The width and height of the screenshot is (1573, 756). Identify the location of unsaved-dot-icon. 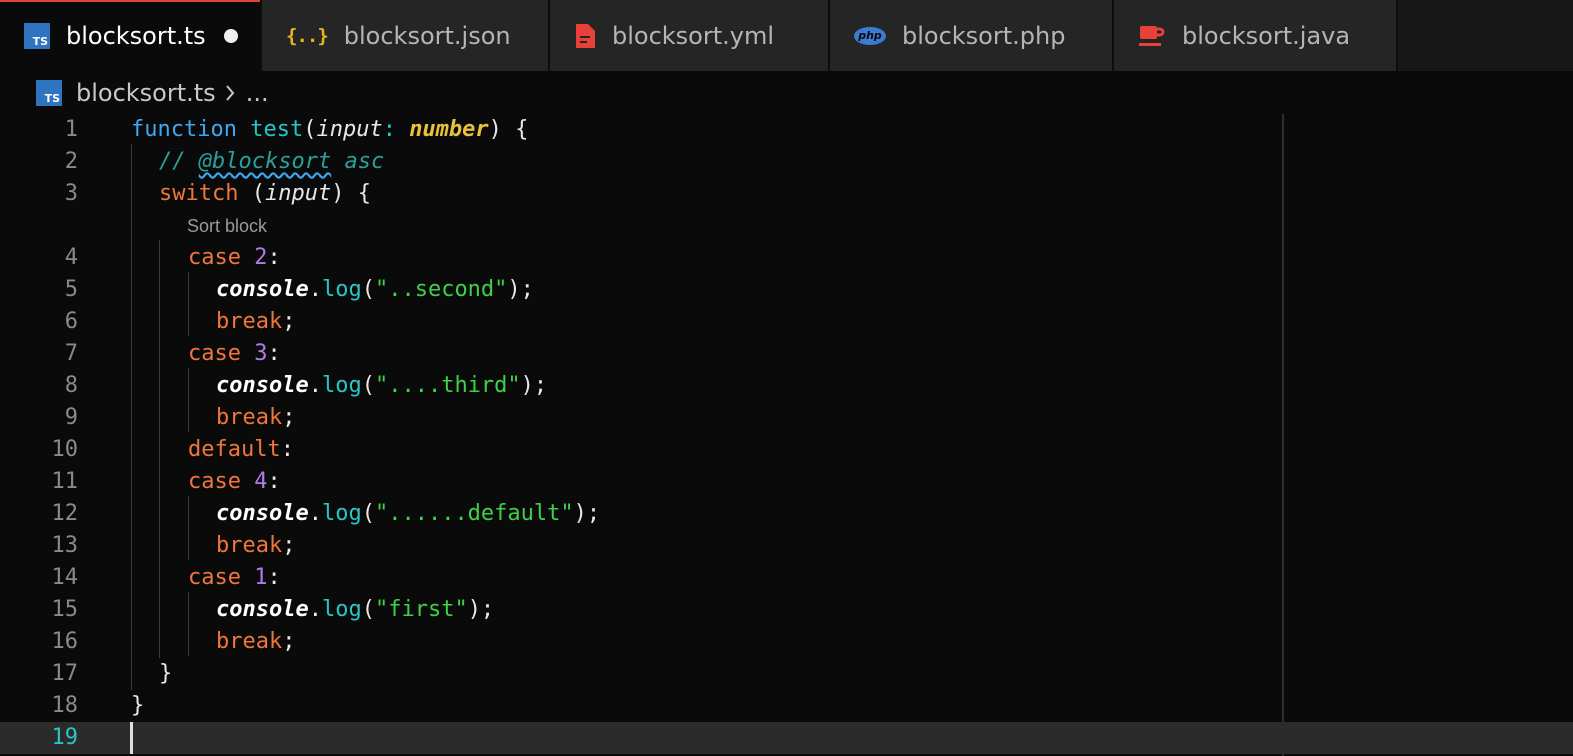
(231, 36).